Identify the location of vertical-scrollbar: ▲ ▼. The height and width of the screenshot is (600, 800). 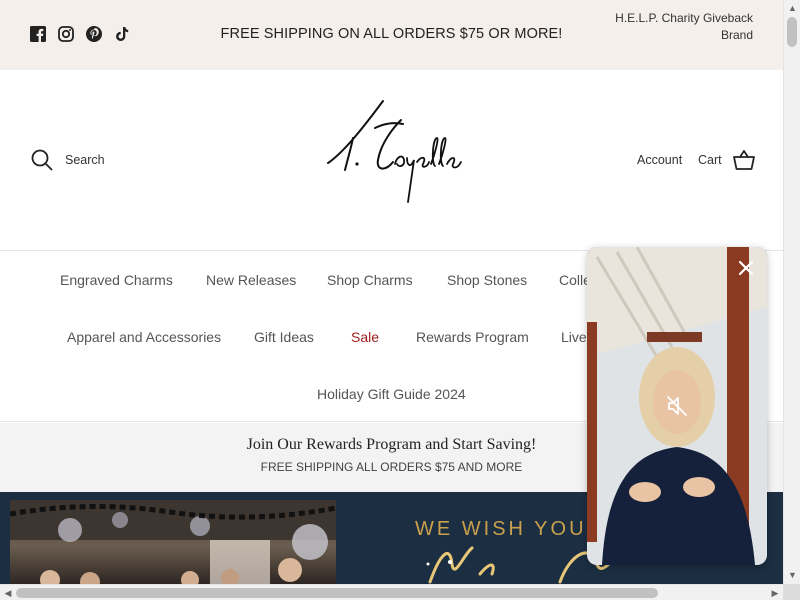
(791, 292).